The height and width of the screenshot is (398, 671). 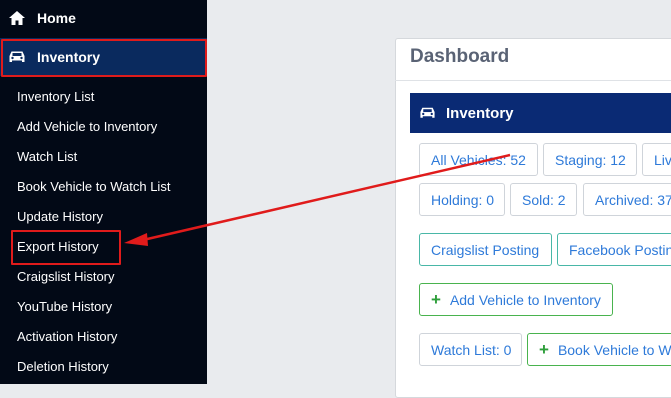 I want to click on sidebar-subitem-inventory-list: Inventory List, so click(x=55, y=97).